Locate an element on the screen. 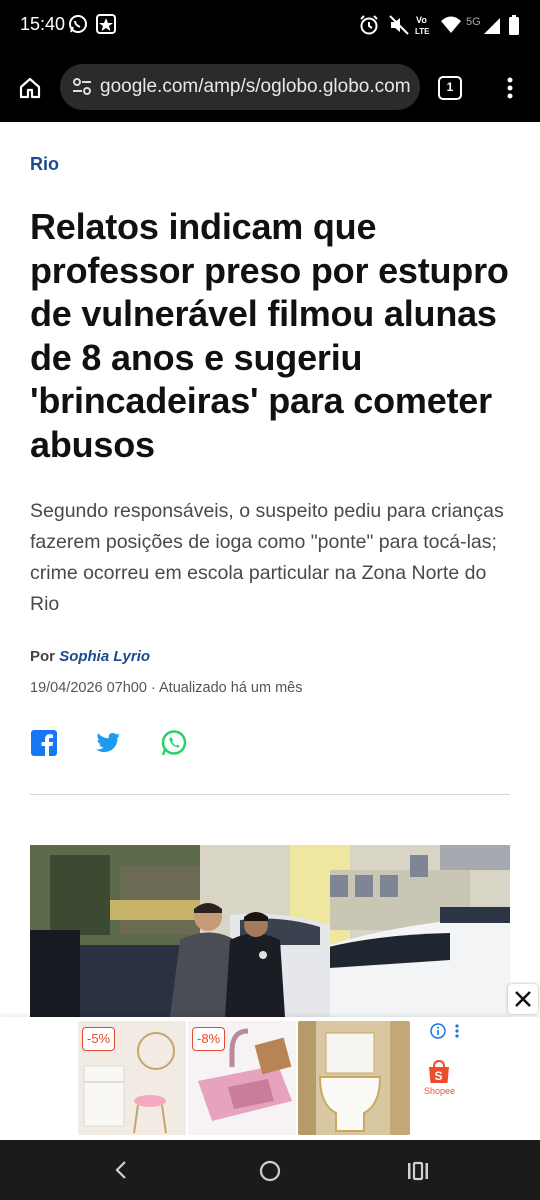 This screenshot has width=540, height=1200. toilet-image is located at coordinates (354, 1078).